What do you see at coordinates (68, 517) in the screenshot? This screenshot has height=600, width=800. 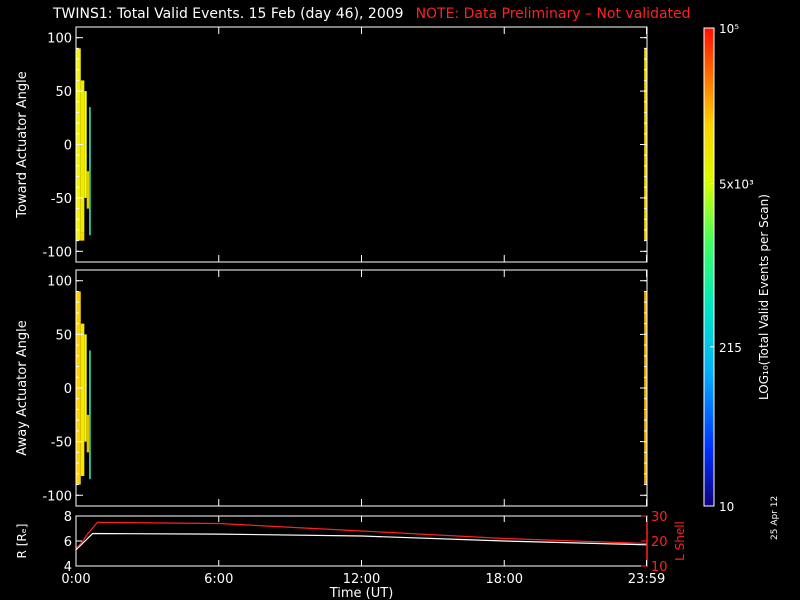 I see `y-tick-label: 8` at bounding box center [68, 517].